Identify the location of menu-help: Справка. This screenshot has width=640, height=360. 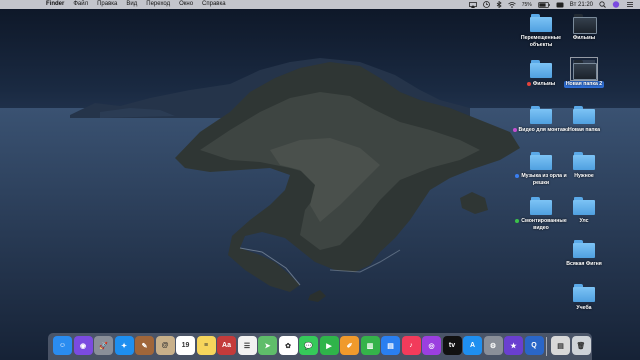
(214, 4).